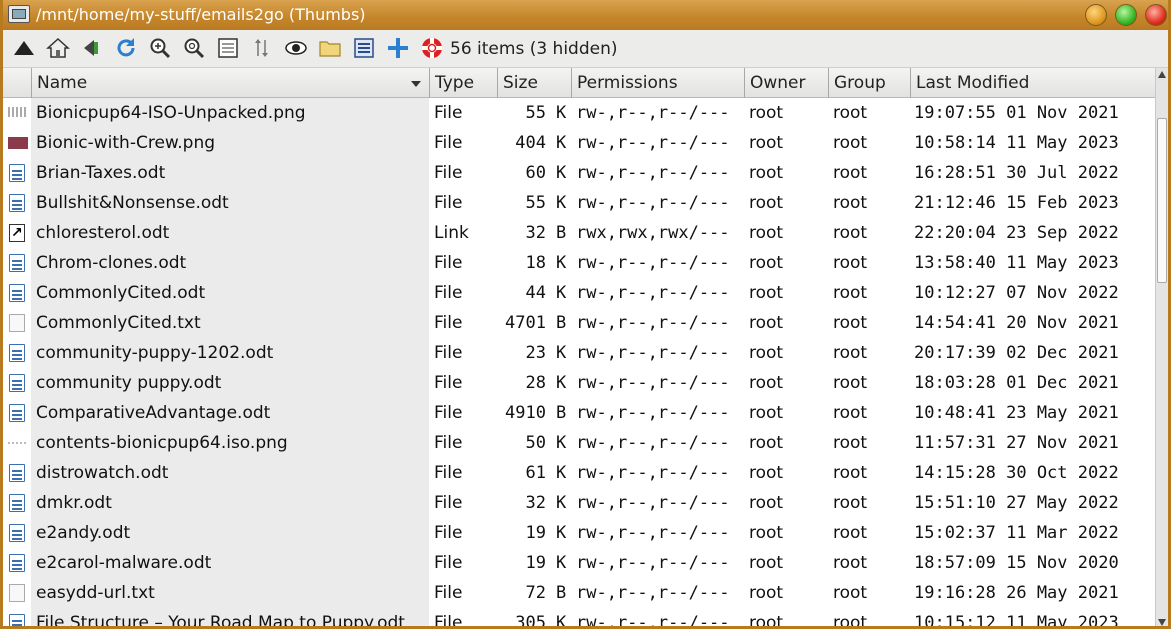  I want to click on new-folder-icon, so click(330, 48).